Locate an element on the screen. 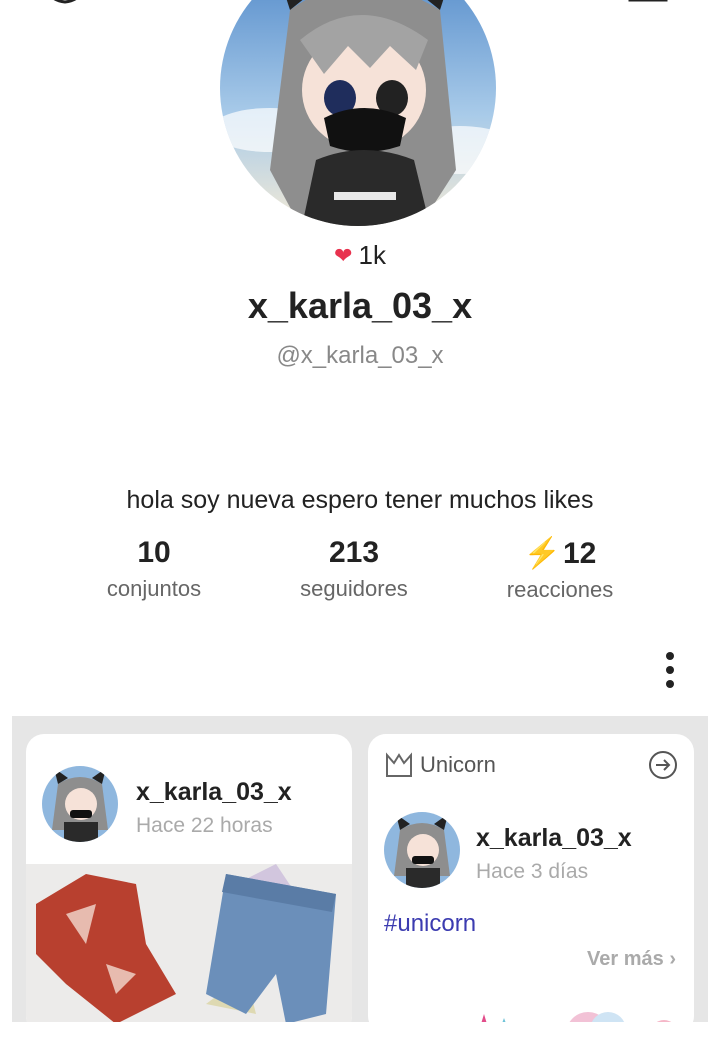 Image resolution: width=720 pixels, height=1040 pixels. stat-reactions-label: reacciones is located at coordinates (560, 589).